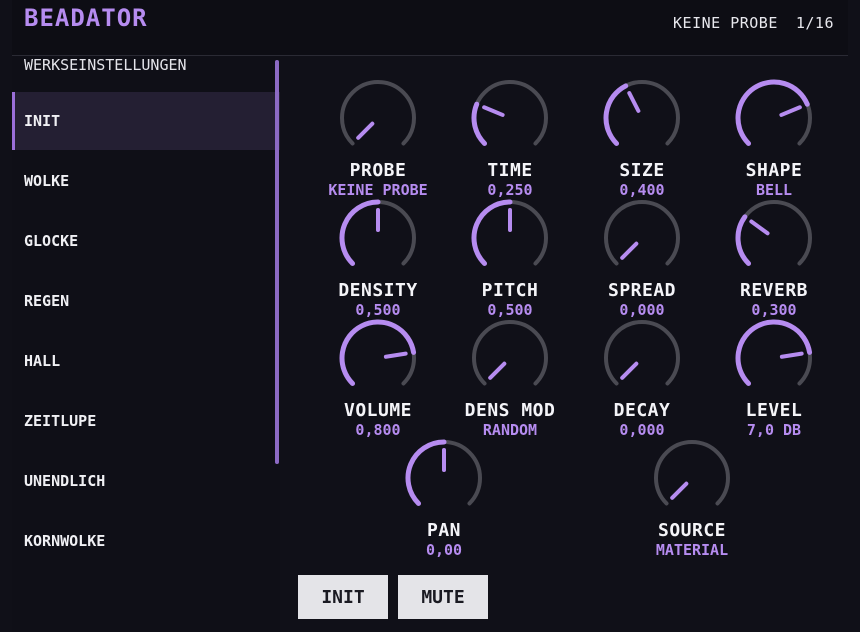 The image size is (860, 632). I want to click on preset-item-wolke: WOLKE, so click(146, 181).